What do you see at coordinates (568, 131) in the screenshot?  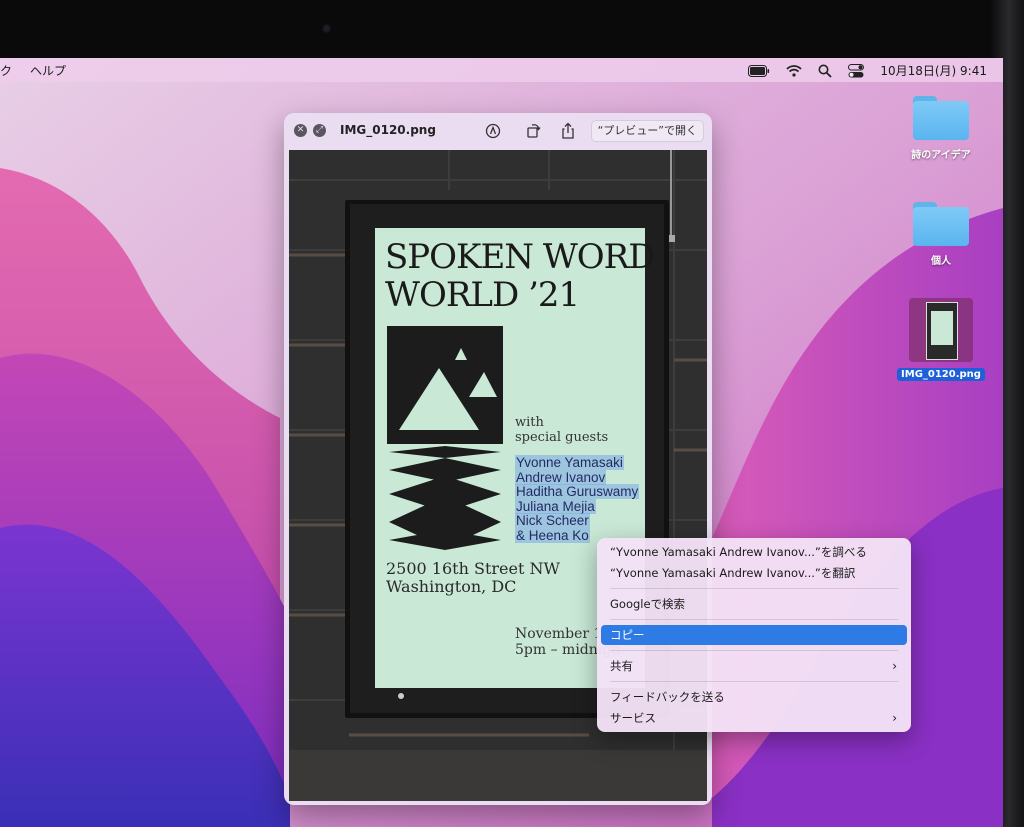 I see `share-icon` at bounding box center [568, 131].